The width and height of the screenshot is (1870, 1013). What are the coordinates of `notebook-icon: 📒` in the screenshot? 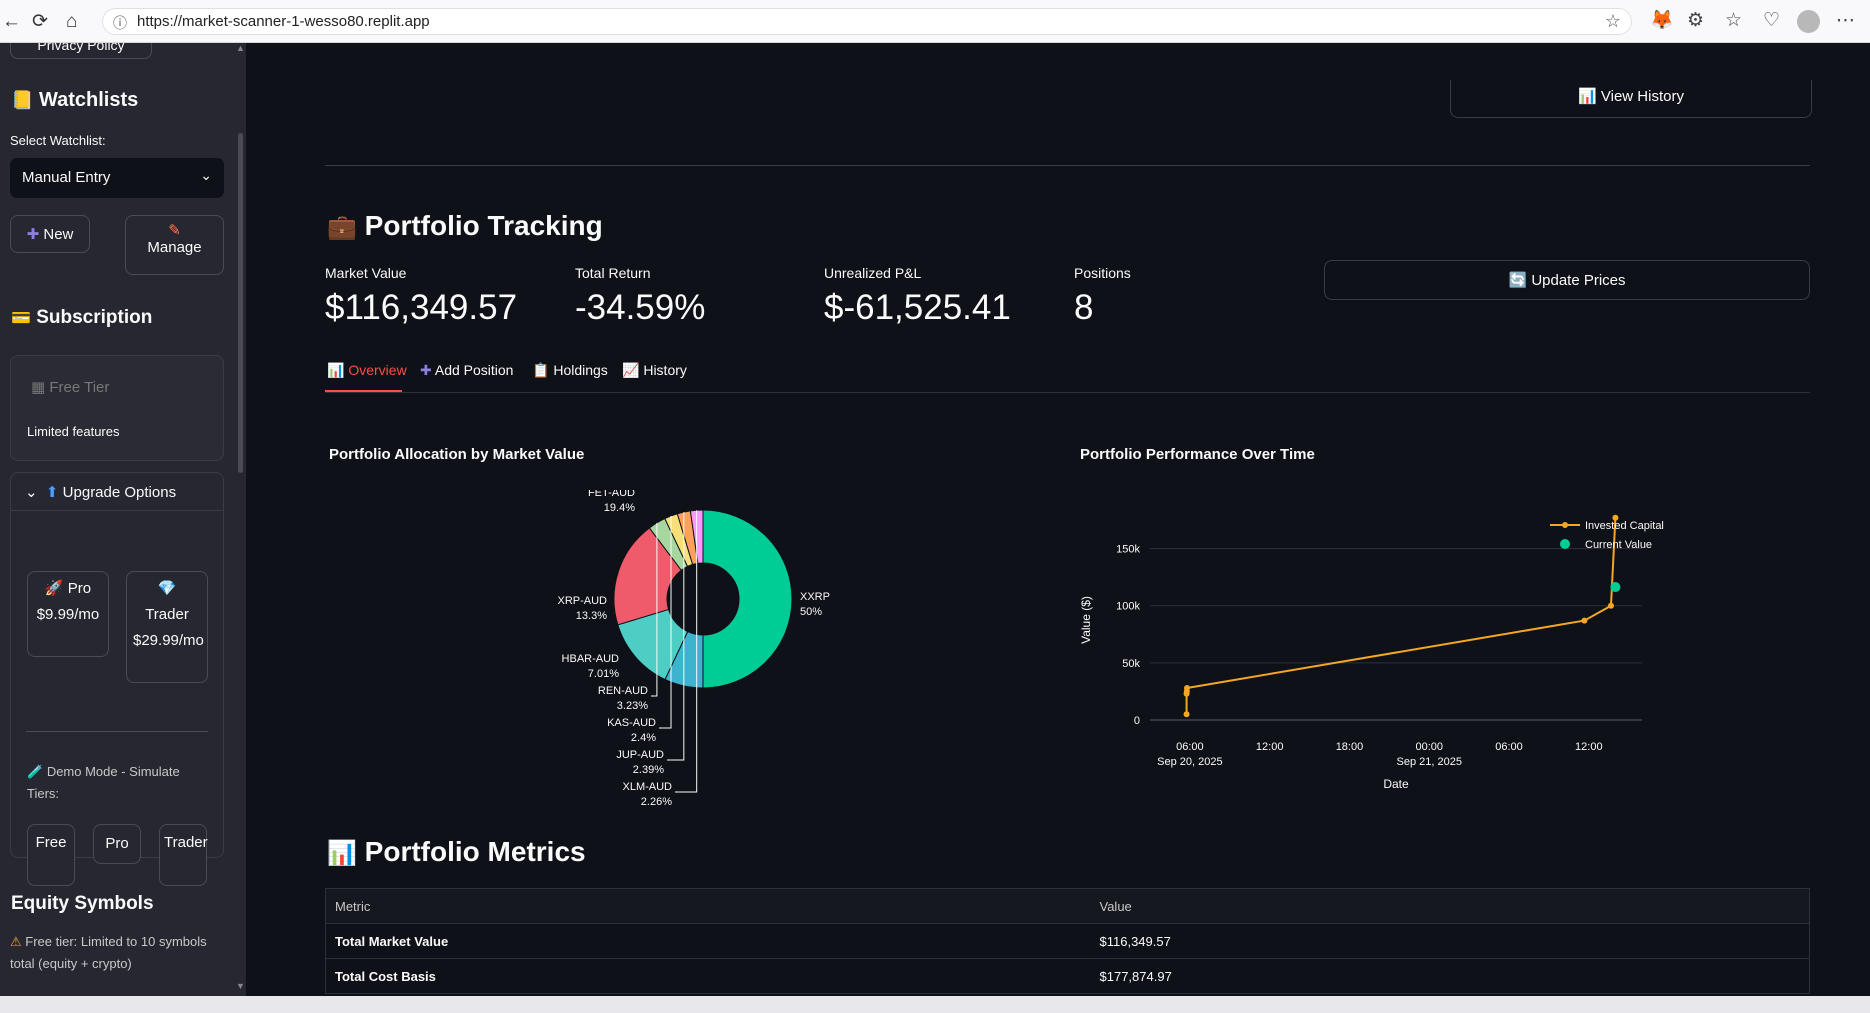 It's located at (22, 100).